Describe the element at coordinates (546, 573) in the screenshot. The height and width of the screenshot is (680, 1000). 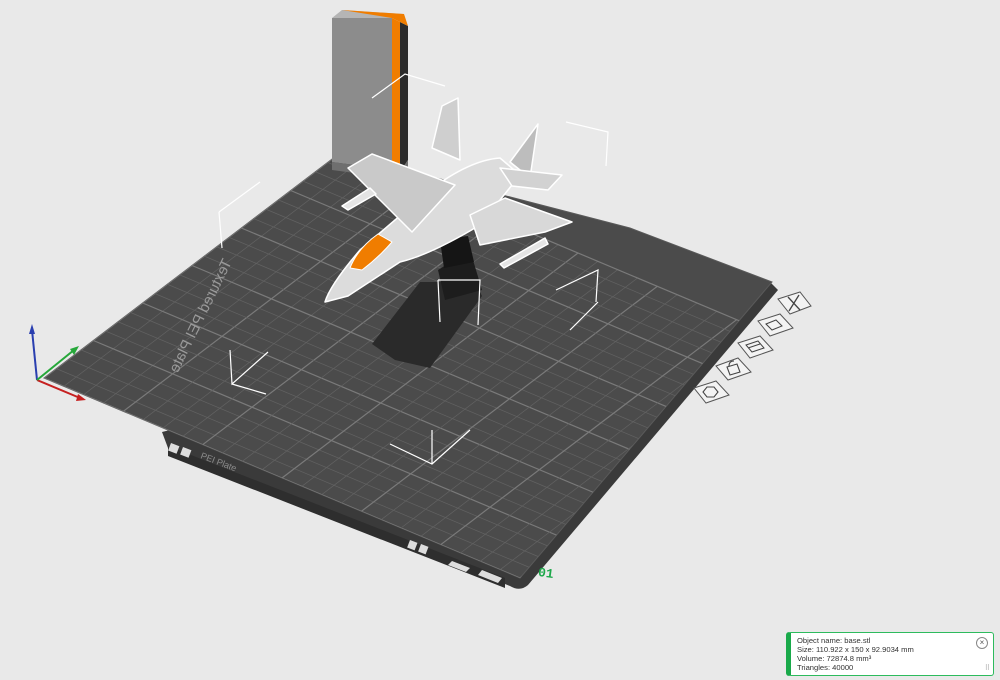
I see `plate-number-label: 01` at that location.